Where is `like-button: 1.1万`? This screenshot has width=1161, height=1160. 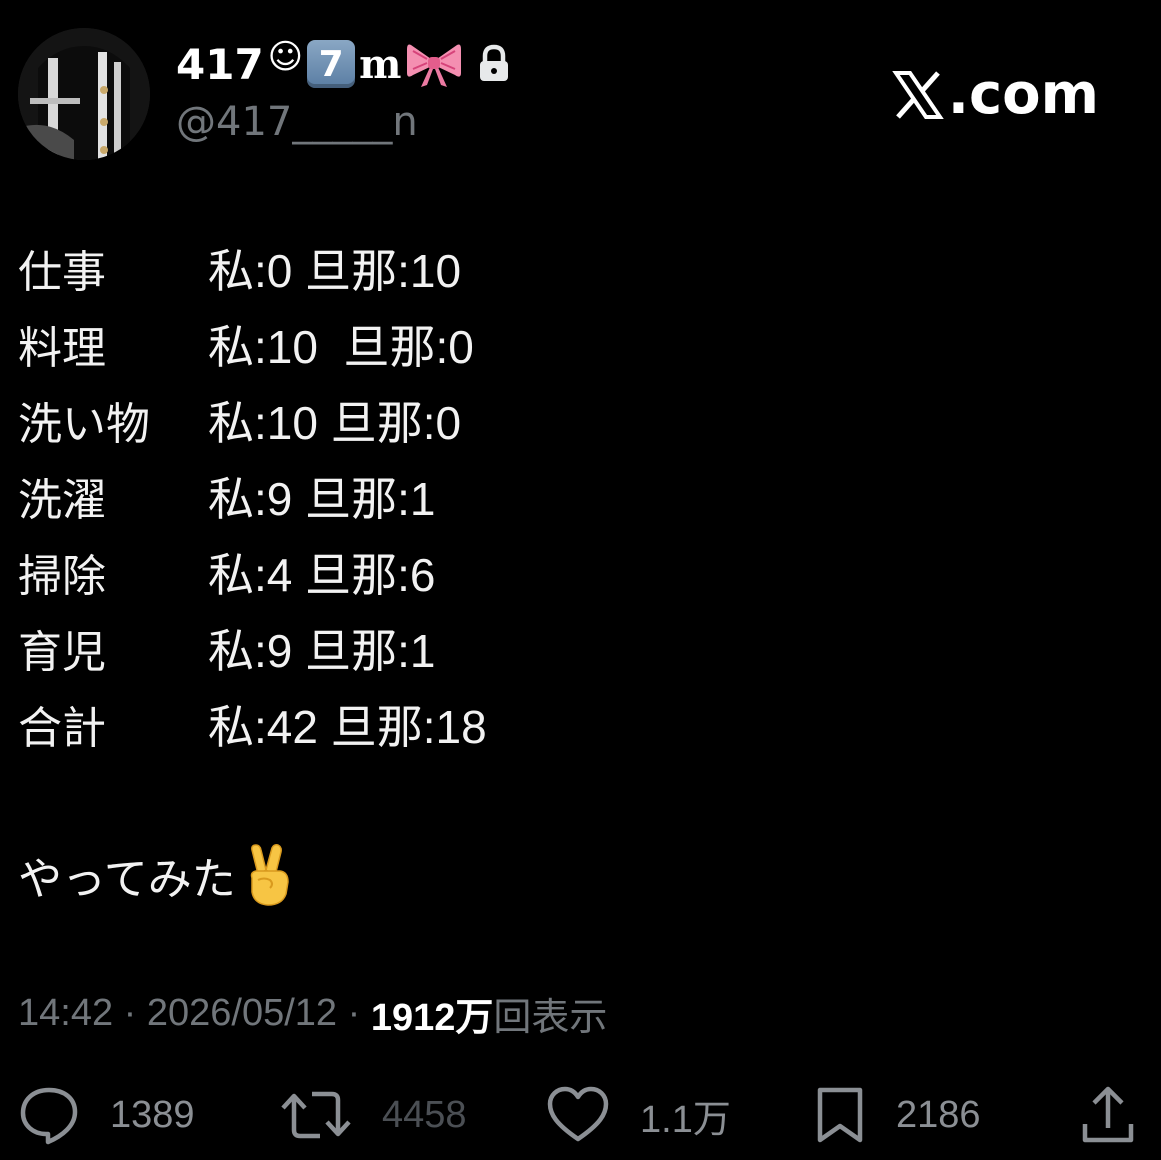
like-button: 1.1万 is located at coordinates (638, 1115).